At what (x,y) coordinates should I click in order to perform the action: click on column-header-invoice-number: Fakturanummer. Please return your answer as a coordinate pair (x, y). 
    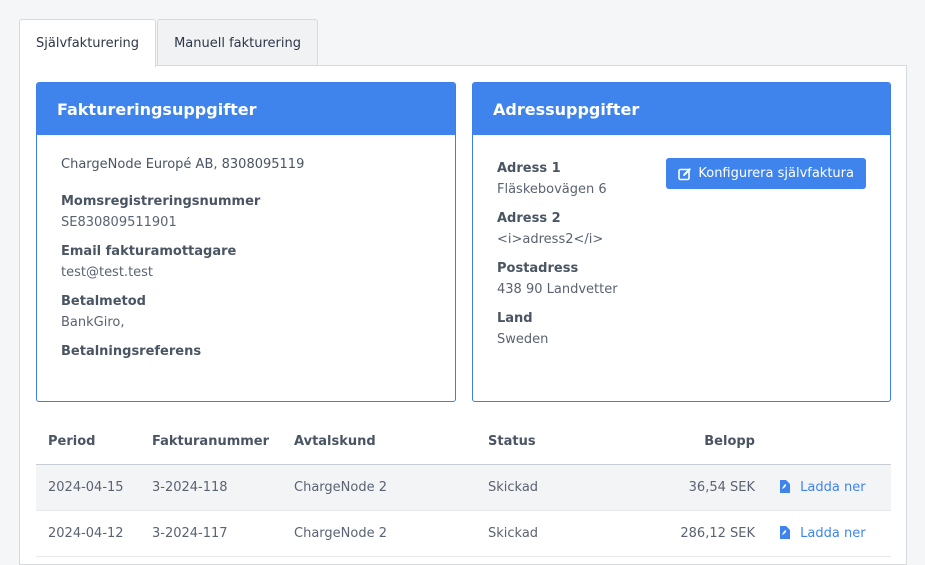
    Looking at the image, I should click on (211, 441).